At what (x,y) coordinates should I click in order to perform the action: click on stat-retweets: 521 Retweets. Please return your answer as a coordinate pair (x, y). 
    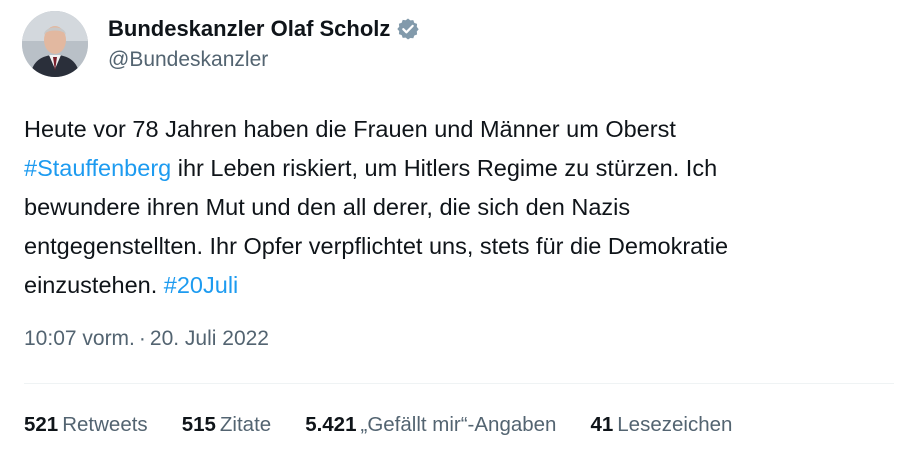
    Looking at the image, I should click on (86, 425).